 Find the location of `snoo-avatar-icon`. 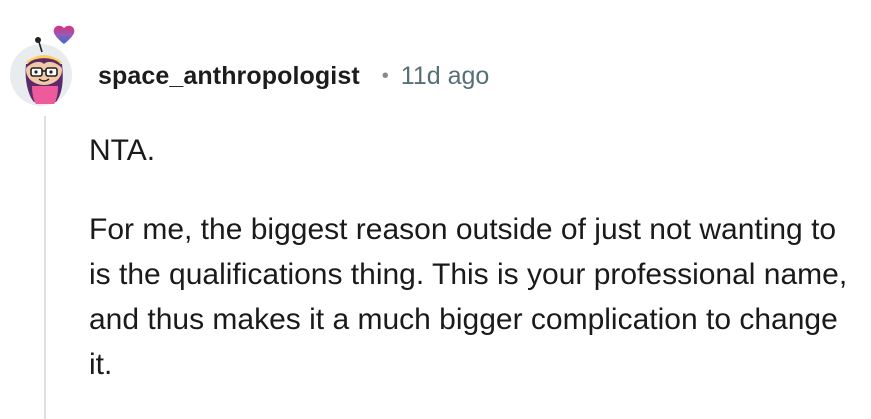

snoo-avatar-icon is located at coordinates (50, 64).